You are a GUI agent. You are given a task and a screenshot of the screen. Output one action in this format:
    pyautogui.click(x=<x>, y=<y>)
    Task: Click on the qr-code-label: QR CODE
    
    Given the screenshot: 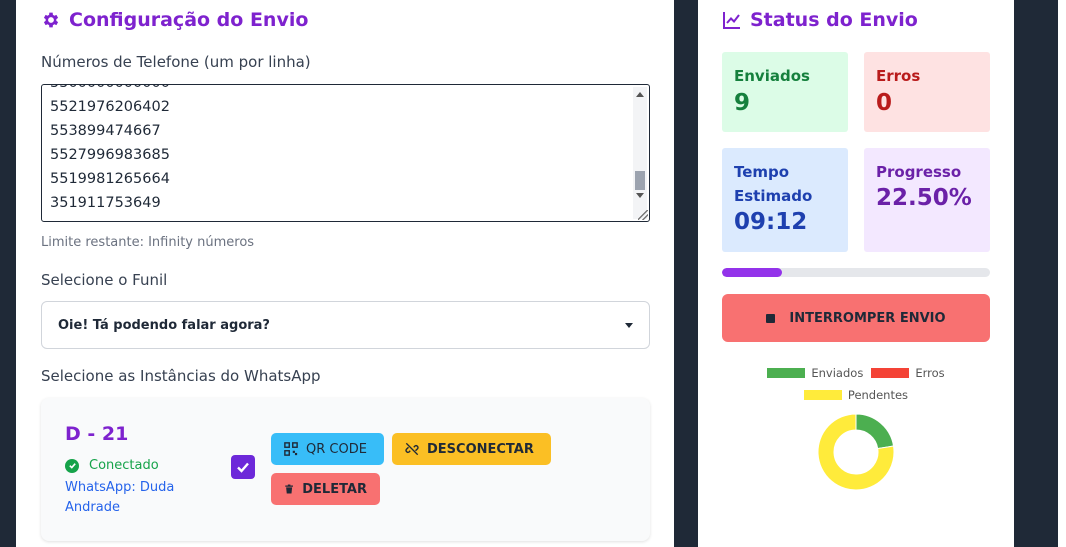 What is the action you would take?
    pyautogui.click(x=336, y=449)
    